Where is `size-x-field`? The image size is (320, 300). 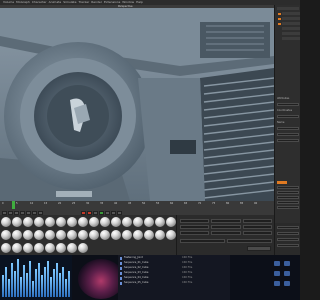 size-x-field is located at coordinates (226, 221).